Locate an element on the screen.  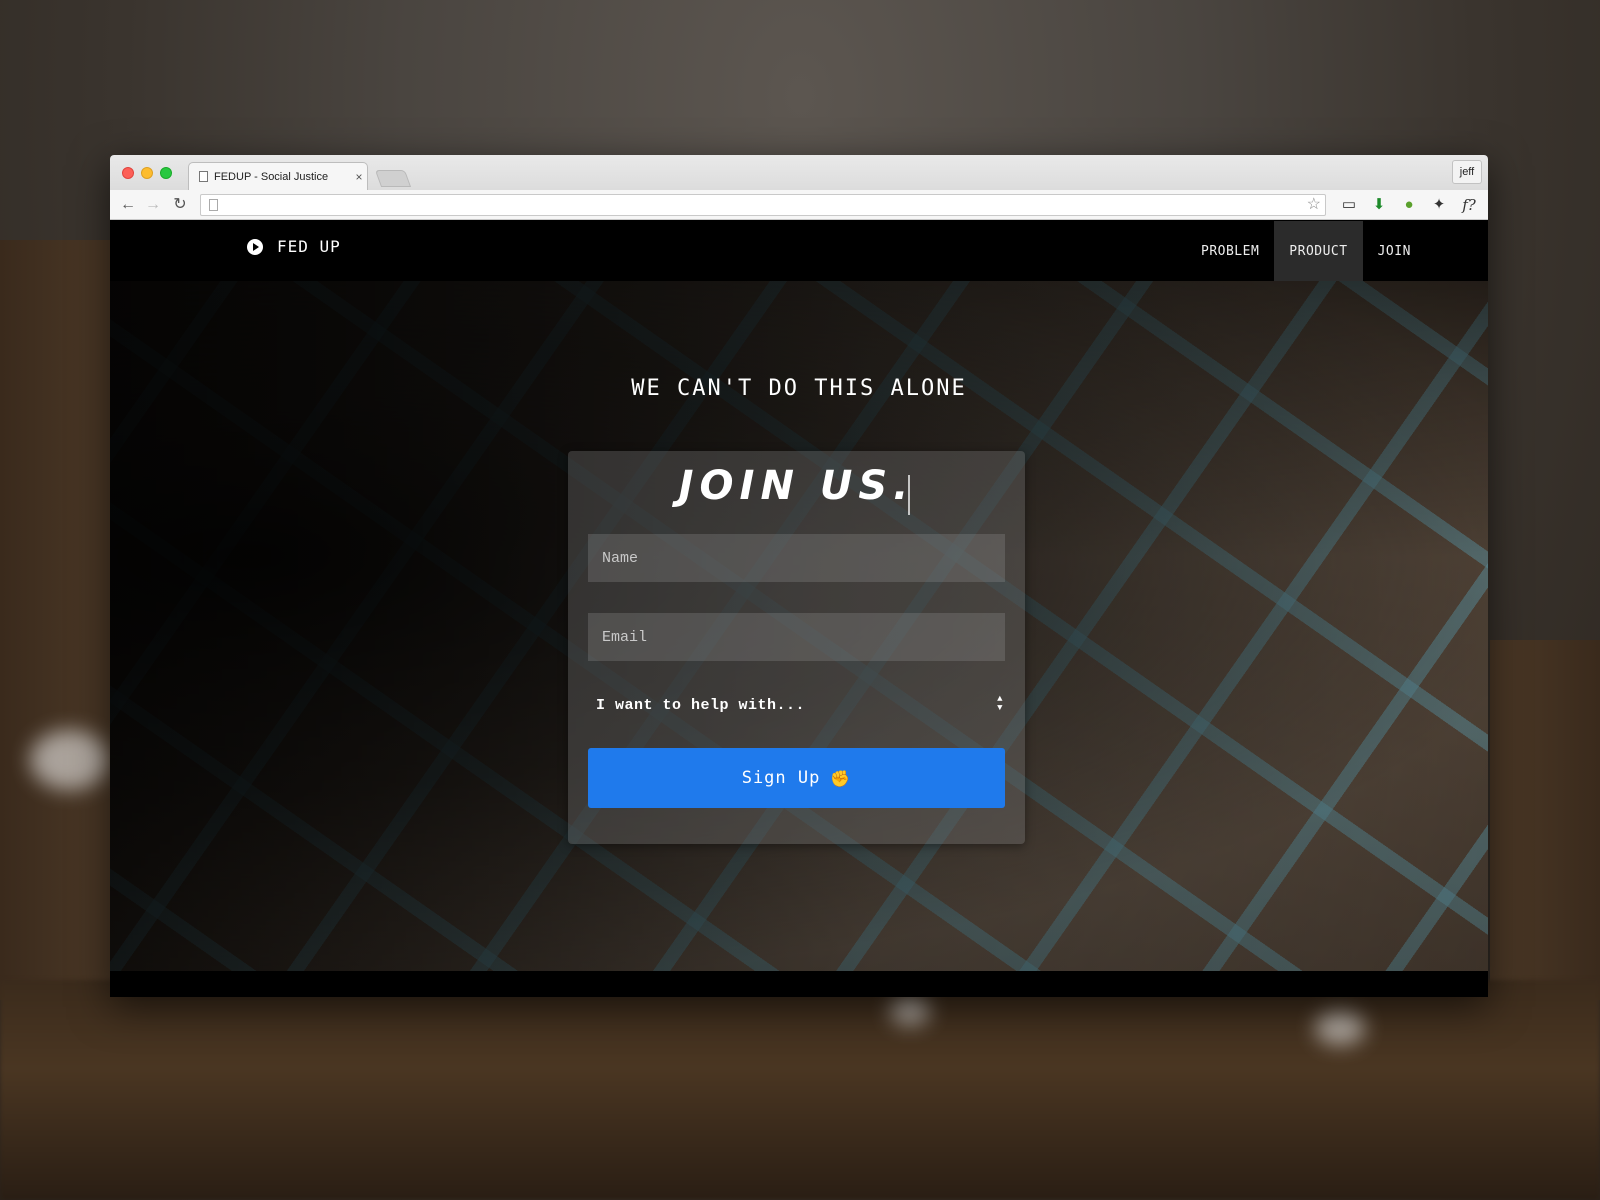
tab-close-icon: × is located at coordinates (359, 177).